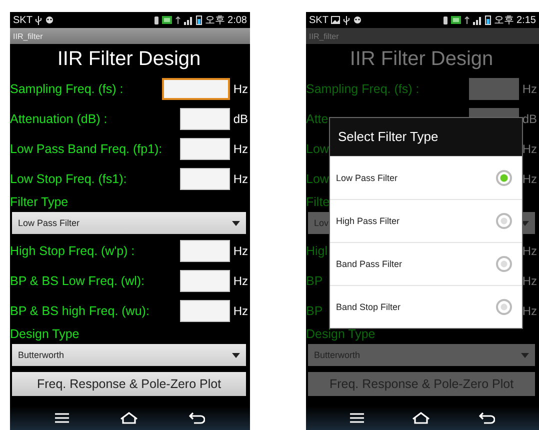 Image resolution: width=539 pixels, height=430 pixels. What do you see at coordinates (368, 307) in the screenshot?
I see `option-label: Band Stop Filter` at bounding box center [368, 307].